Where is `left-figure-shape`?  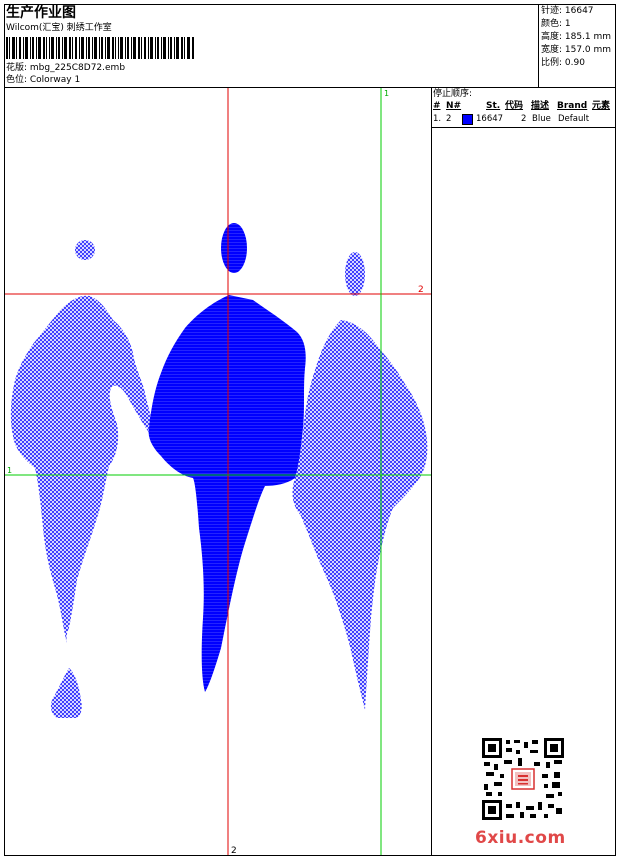
left-figure-shape is located at coordinates (82, 469).